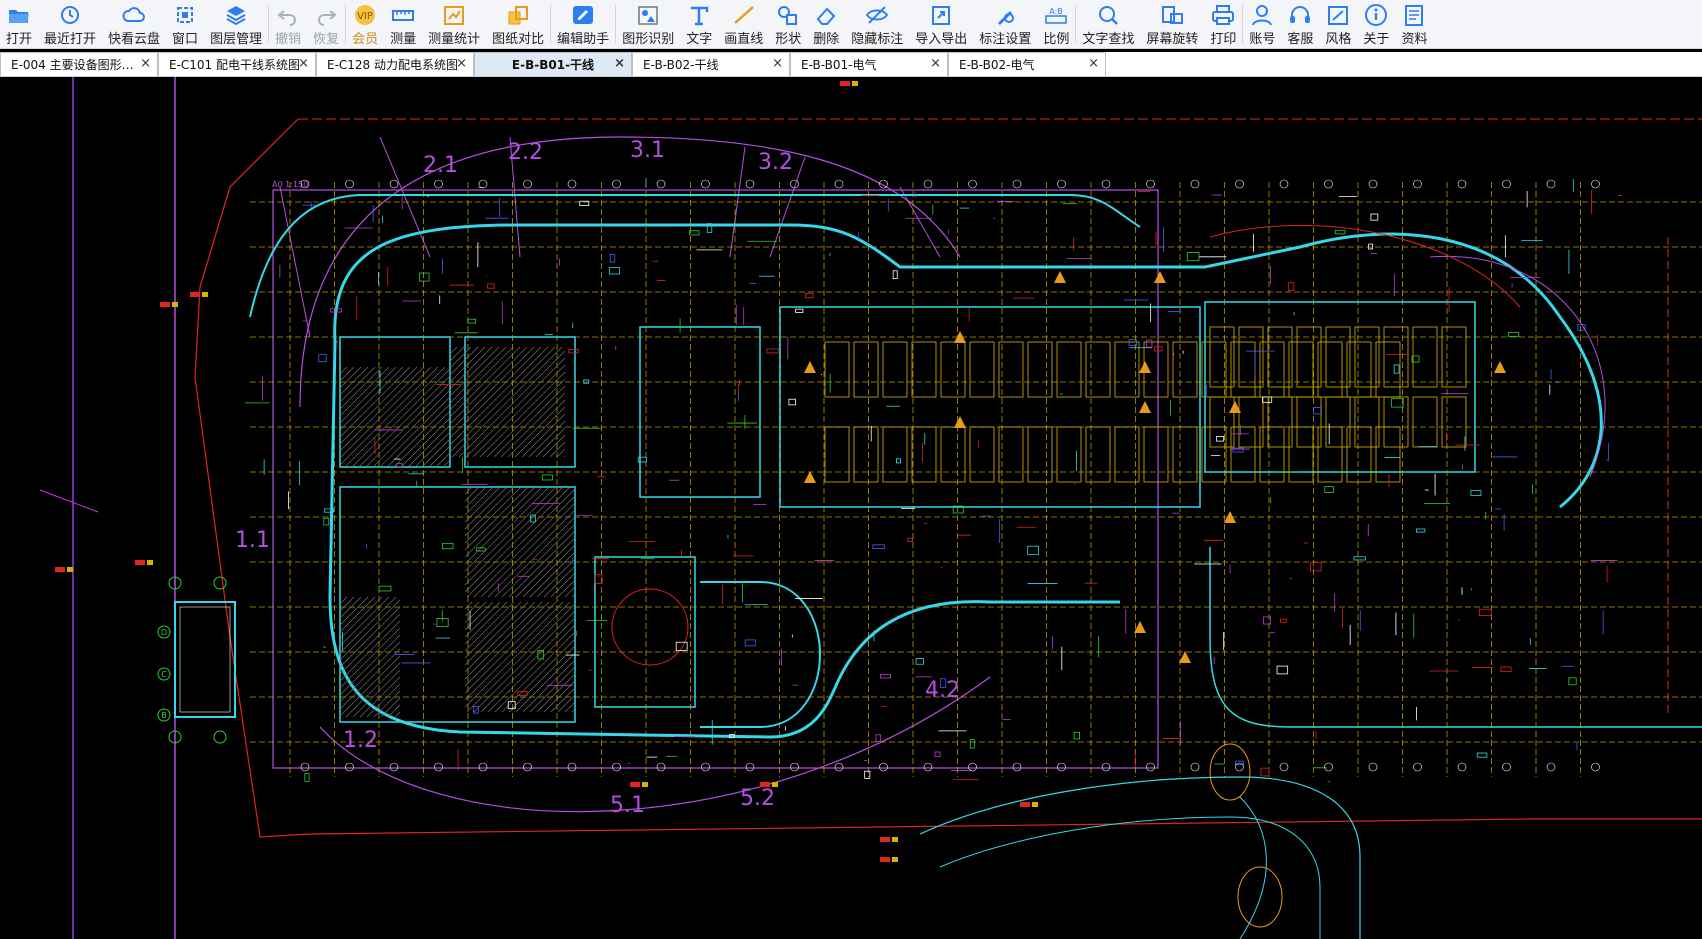 The image size is (1702, 939). What do you see at coordinates (1300, 14) in the screenshot?
I see `headset-icon` at bounding box center [1300, 14].